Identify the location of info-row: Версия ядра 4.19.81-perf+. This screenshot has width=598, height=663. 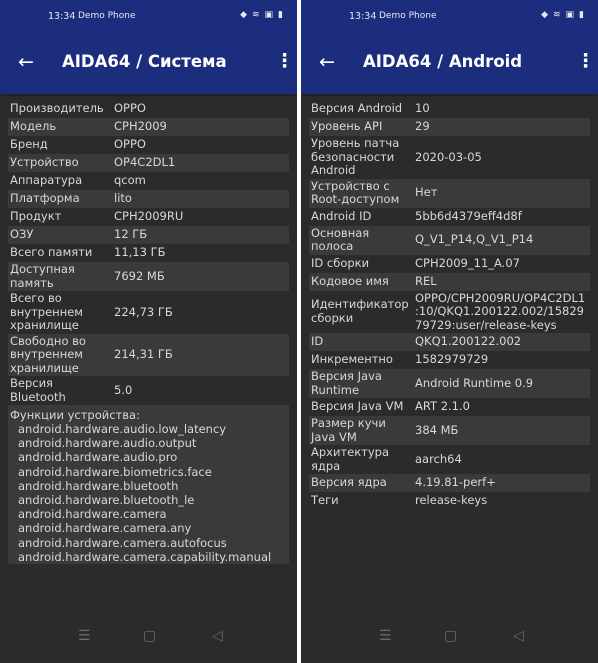
(449, 483).